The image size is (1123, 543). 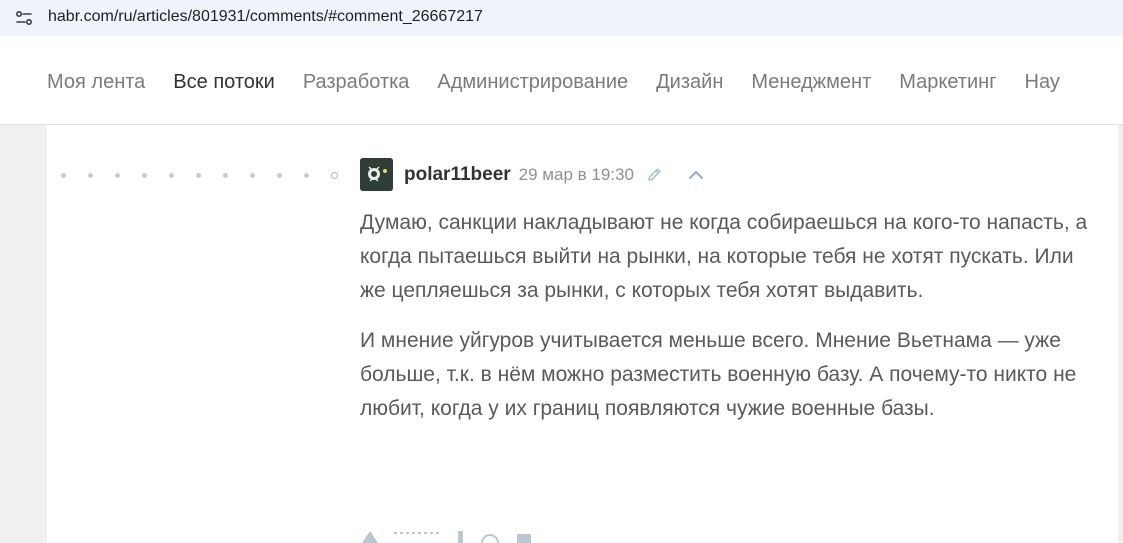 I want to click on nav-item-administration: Администрирование, so click(x=532, y=82).